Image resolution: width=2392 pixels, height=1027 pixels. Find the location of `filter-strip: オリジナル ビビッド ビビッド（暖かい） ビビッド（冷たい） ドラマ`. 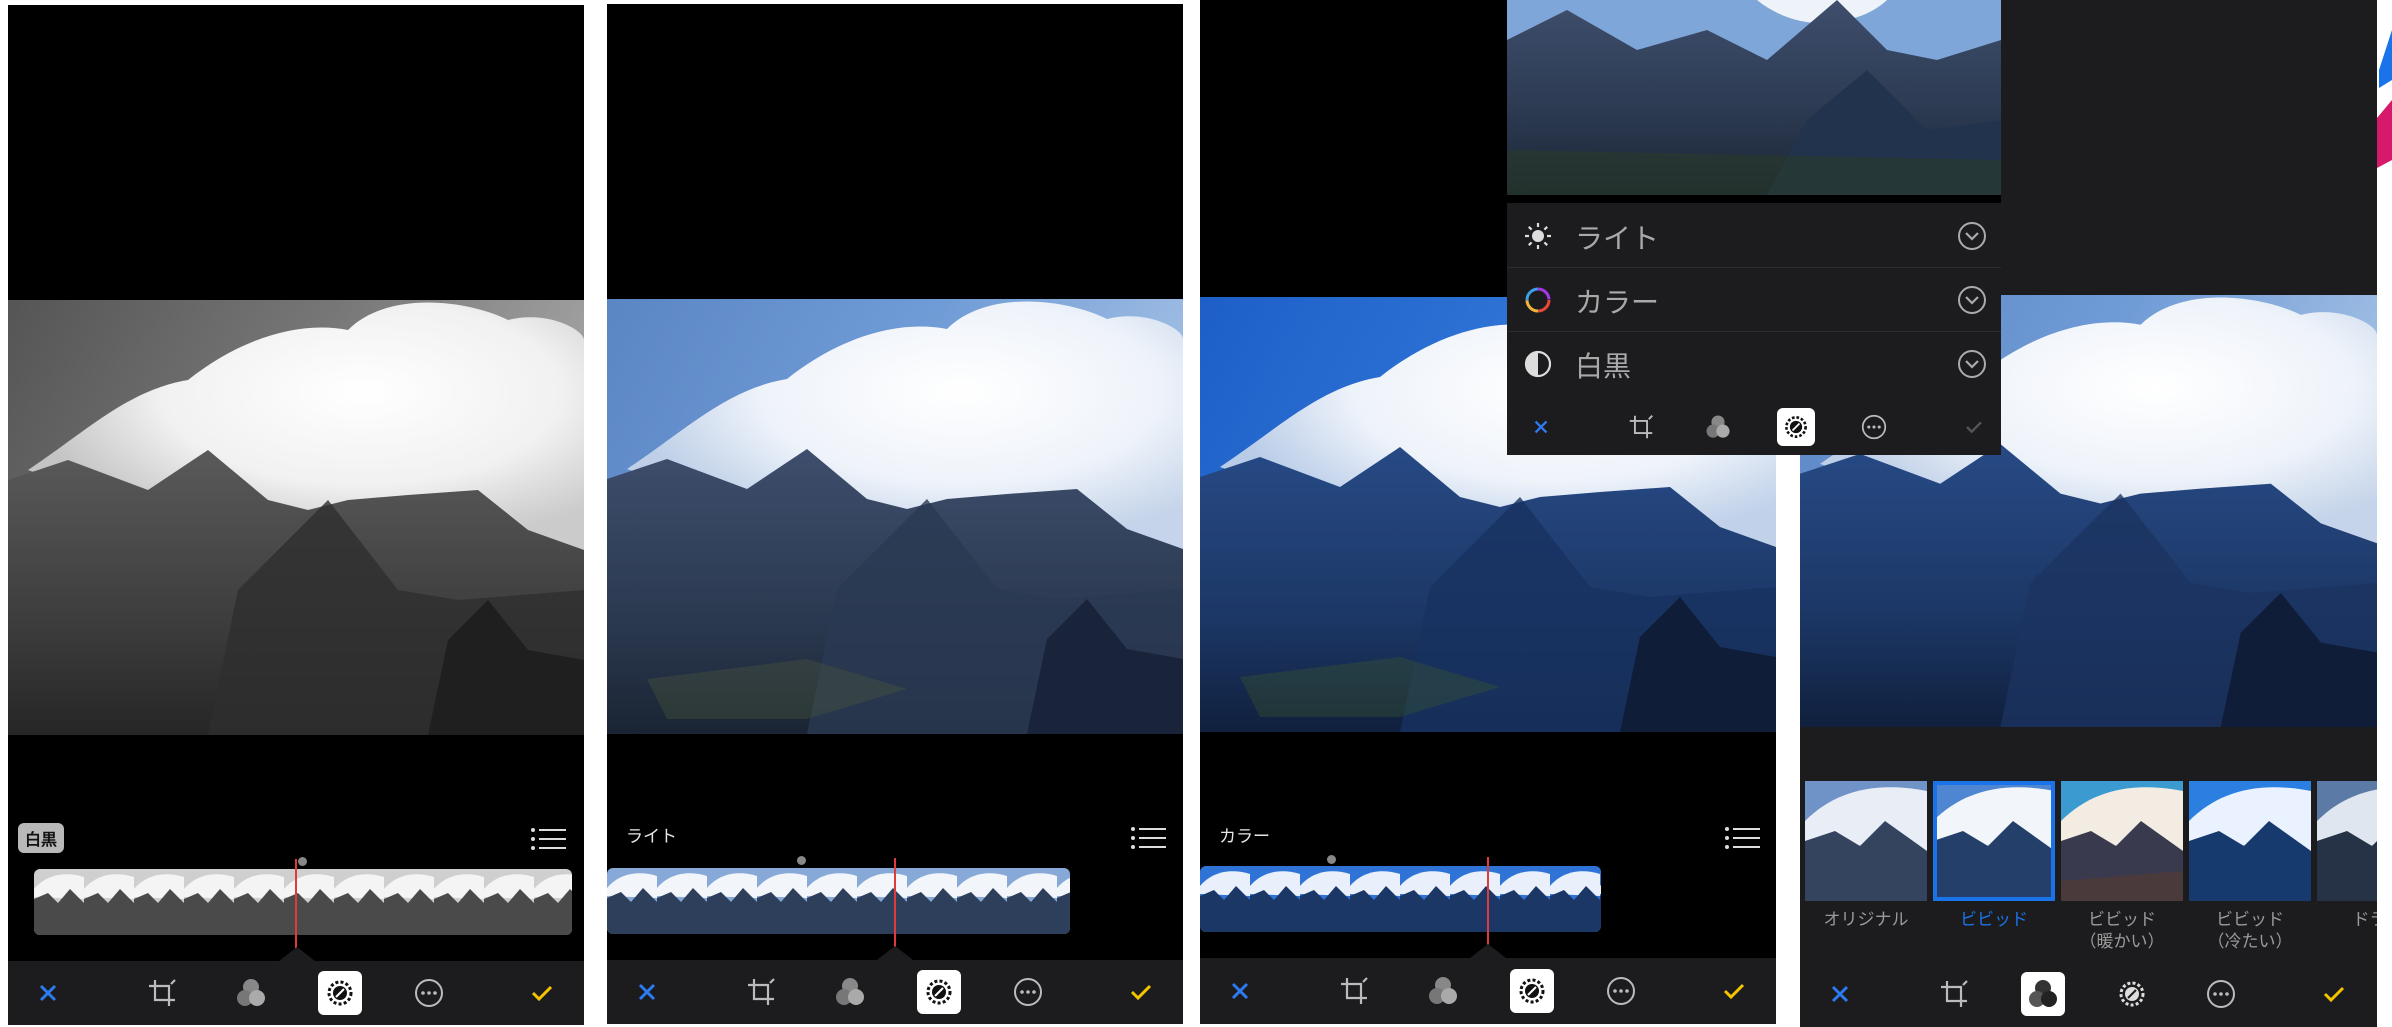

filter-strip: オリジナル ビビッド ビビッド（暖かい） ビビッド（冷たい） ドラマ is located at coordinates (2088, 871).